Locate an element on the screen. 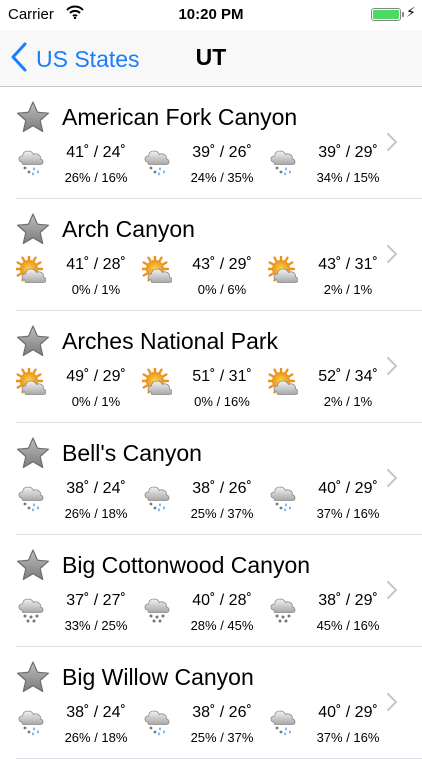 This screenshot has height=759, width=422. navigation-bar: US States UT is located at coordinates (211, 58).